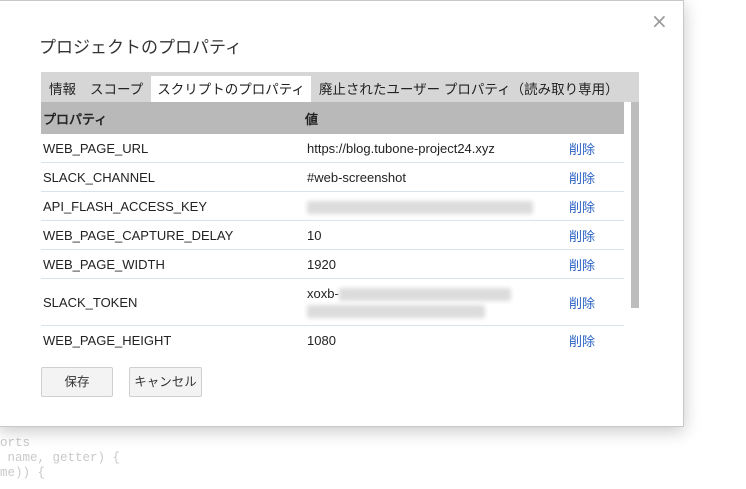 The image size is (746, 489). I want to click on property-value: 10, so click(432, 235).